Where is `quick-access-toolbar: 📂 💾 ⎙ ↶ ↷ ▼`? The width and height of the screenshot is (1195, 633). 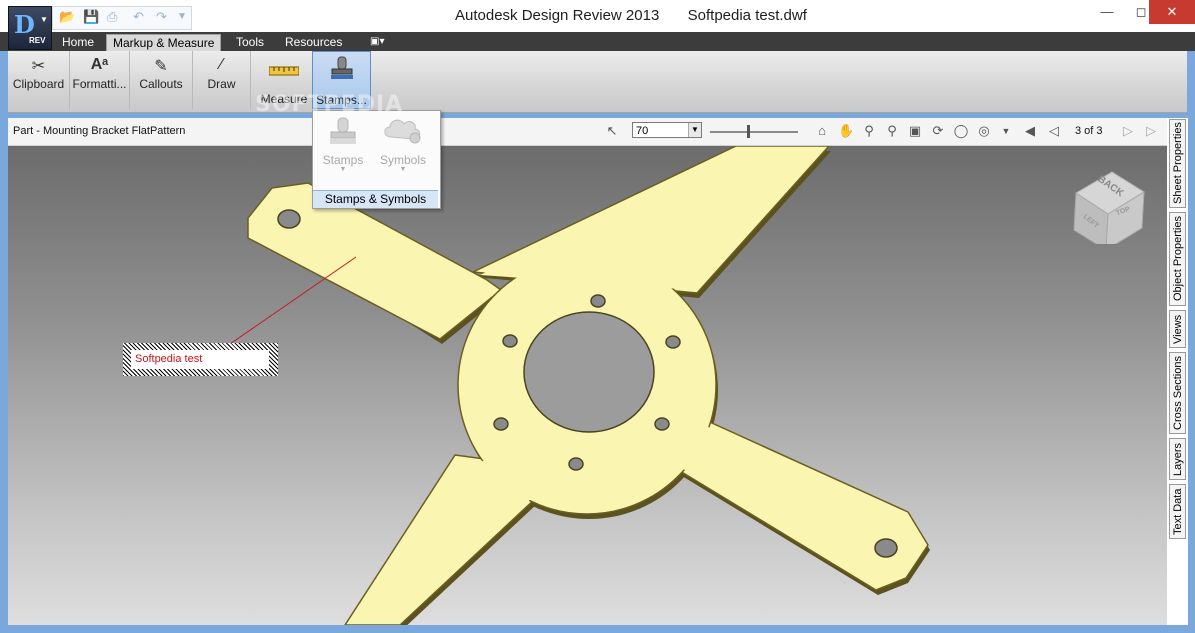
quick-access-toolbar: 📂 💾 ⎙ ↶ ↷ ▼ is located at coordinates (122, 18).